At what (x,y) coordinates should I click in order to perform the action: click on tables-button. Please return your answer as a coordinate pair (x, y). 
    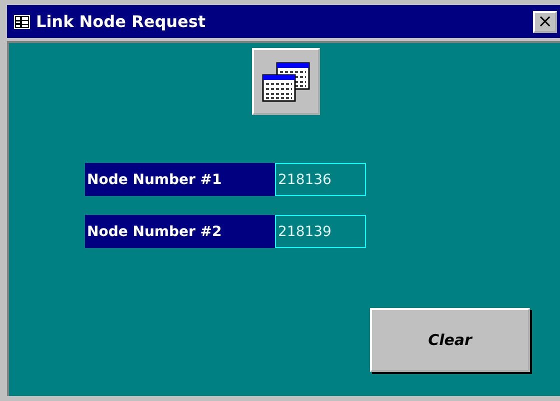
    Looking at the image, I should click on (286, 81).